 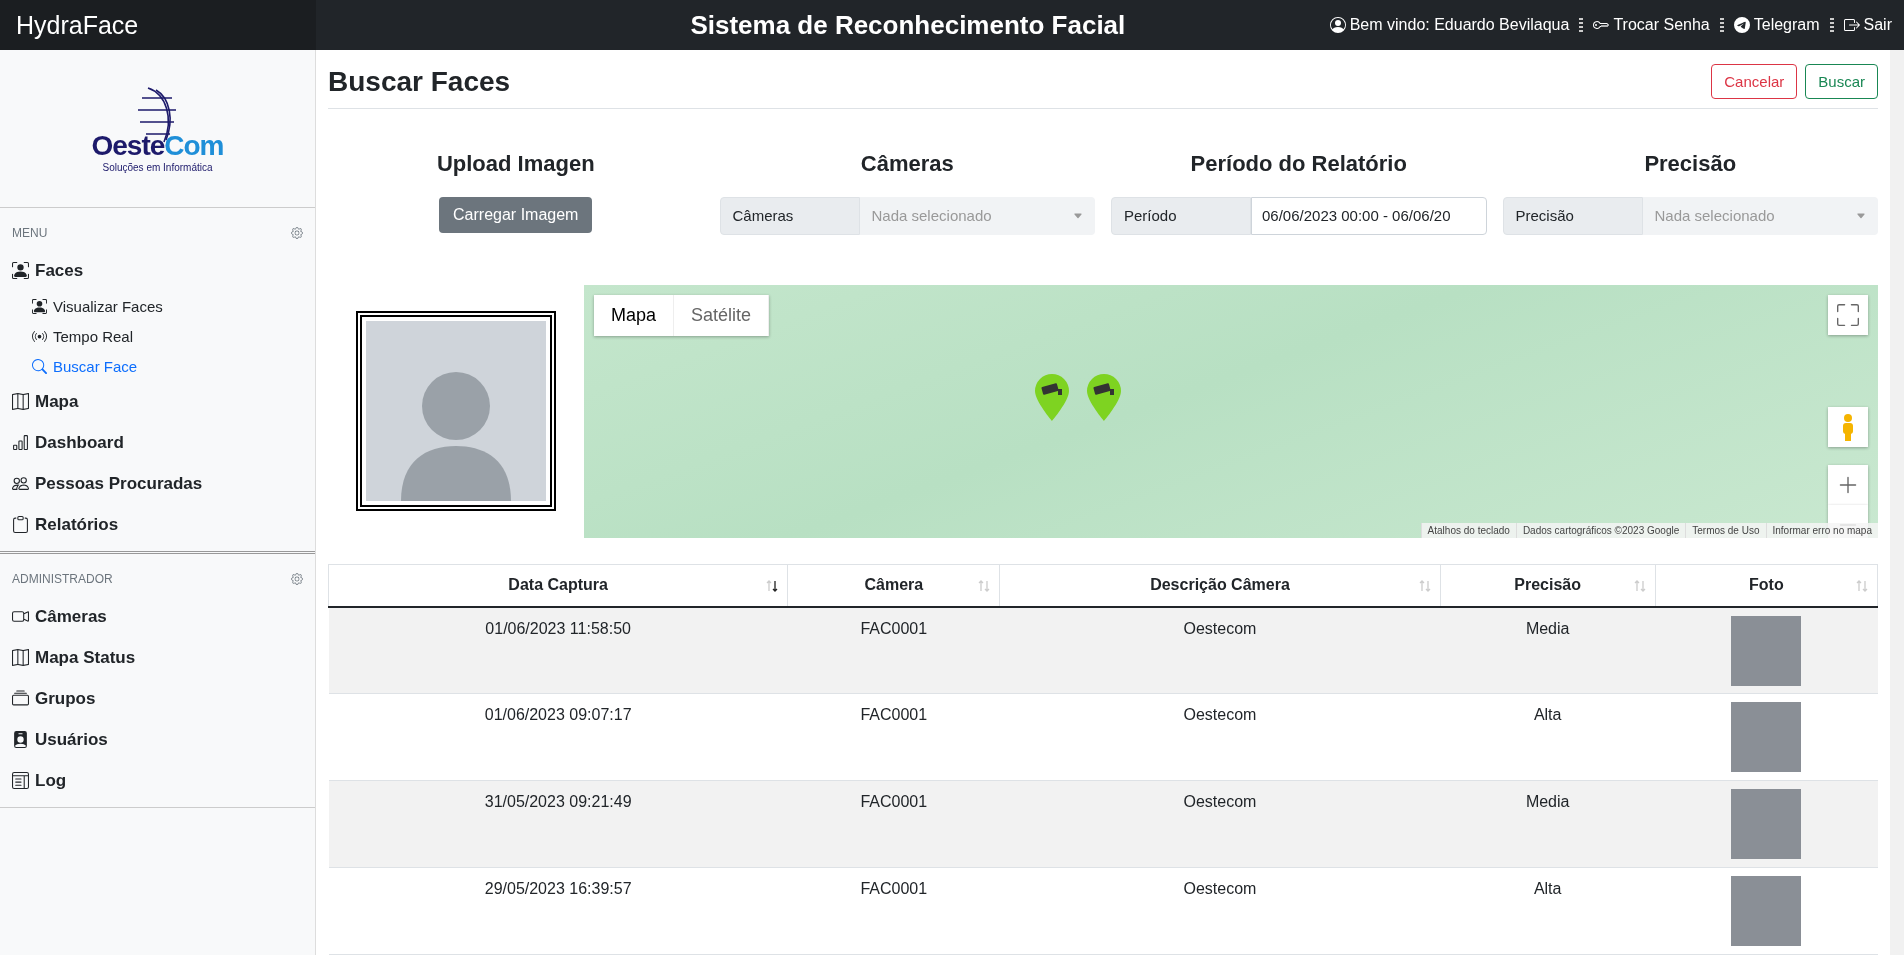 What do you see at coordinates (1572, 215) in the screenshot?
I see `field-label: Precisão` at bounding box center [1572, 215].